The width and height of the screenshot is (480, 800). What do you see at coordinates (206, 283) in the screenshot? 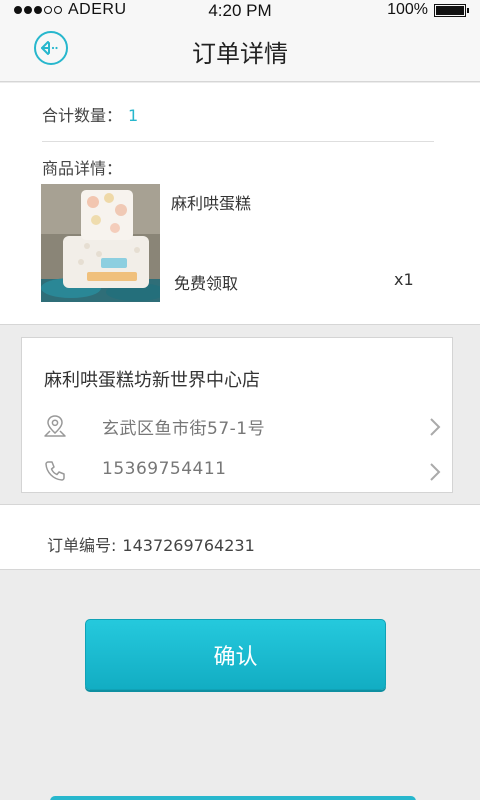
I see `product-price: 免费领取` at bounding box center [206, 283].